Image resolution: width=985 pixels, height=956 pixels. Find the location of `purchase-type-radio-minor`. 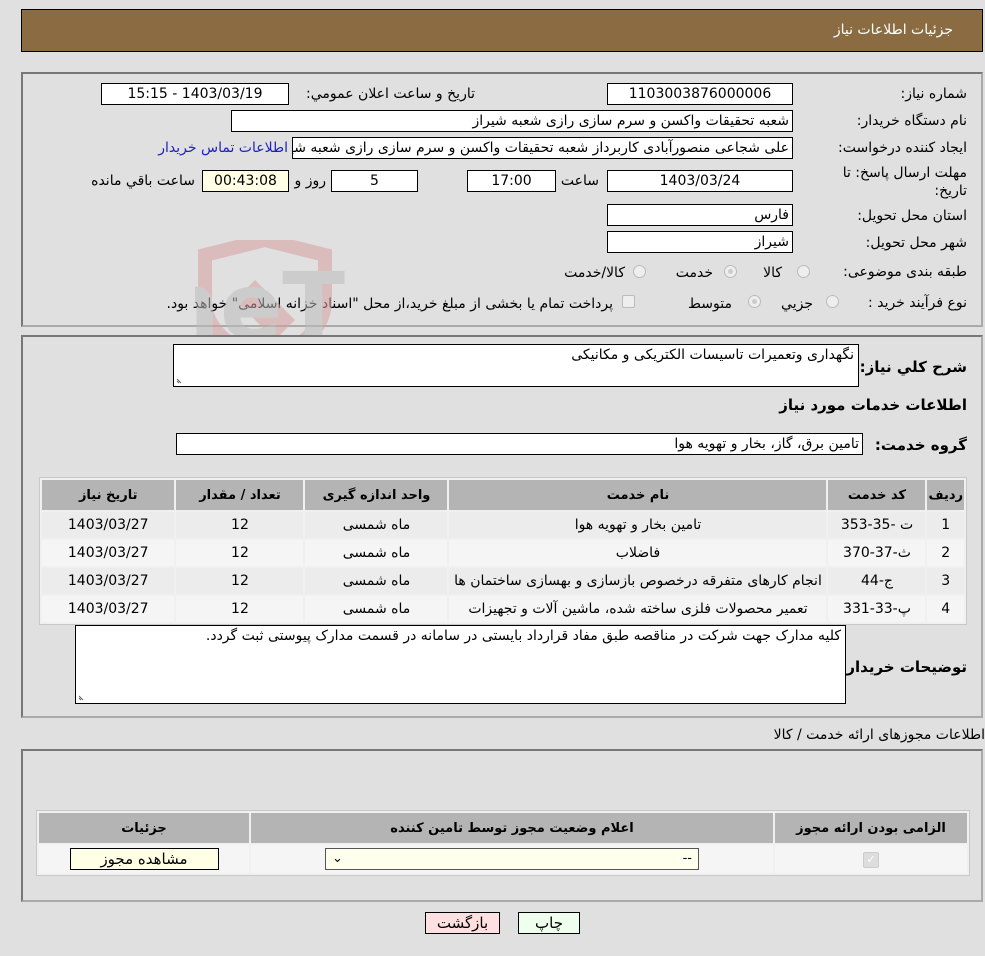

purchase-type-radio-minor is located at coordinates (832, 301).